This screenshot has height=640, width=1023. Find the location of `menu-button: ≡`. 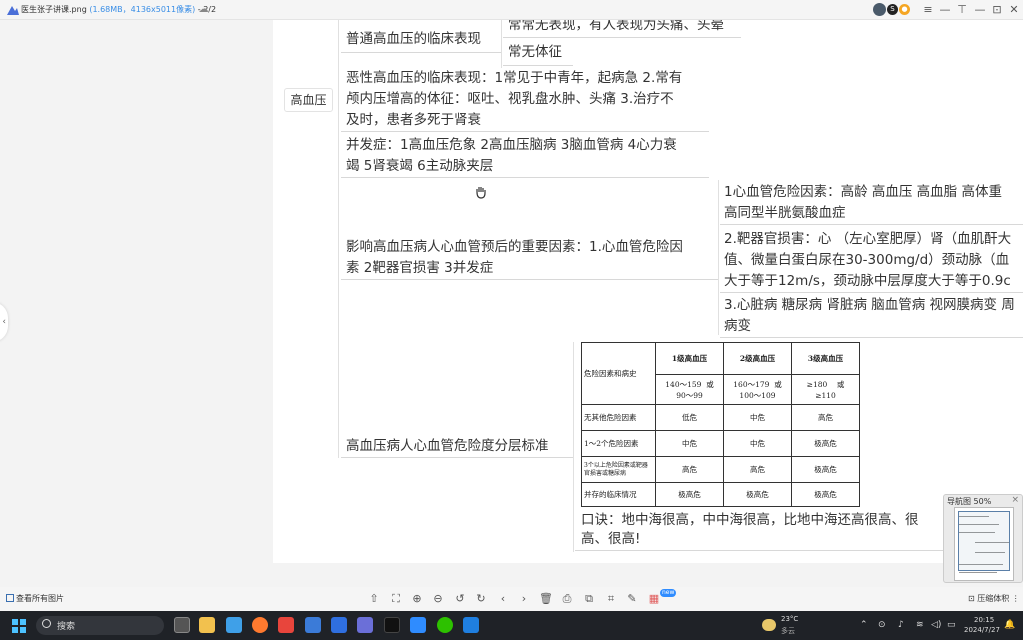

menu-button: ≡ is located at coordinates (928, 10).